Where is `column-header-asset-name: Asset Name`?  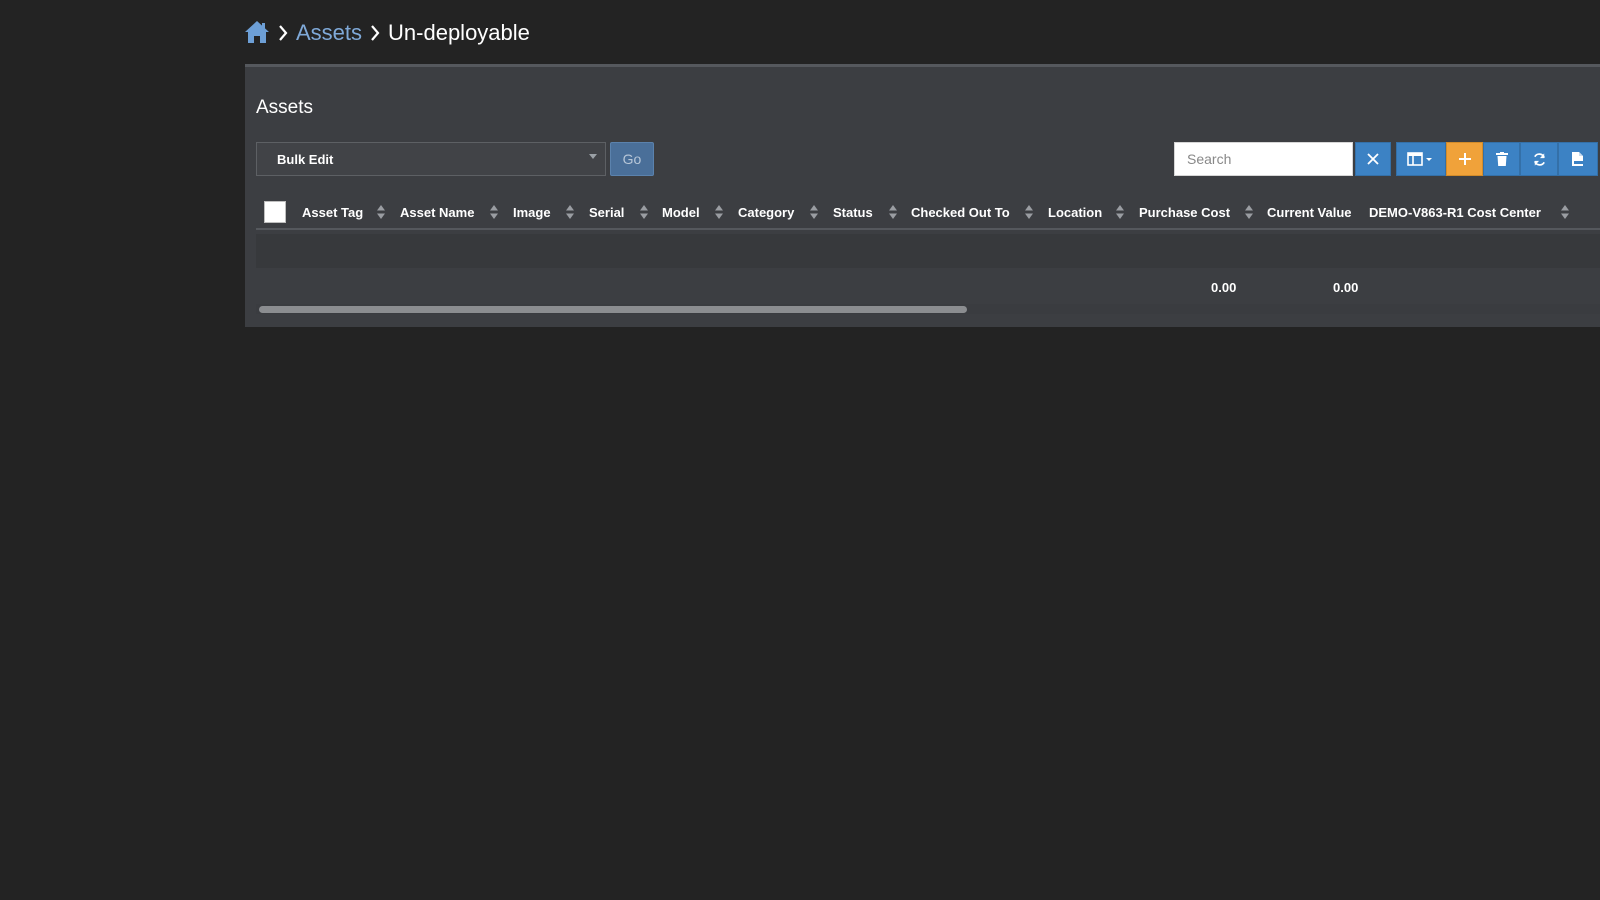
column-header-asset-name: Asset Name is located at coordinates (437, 212).